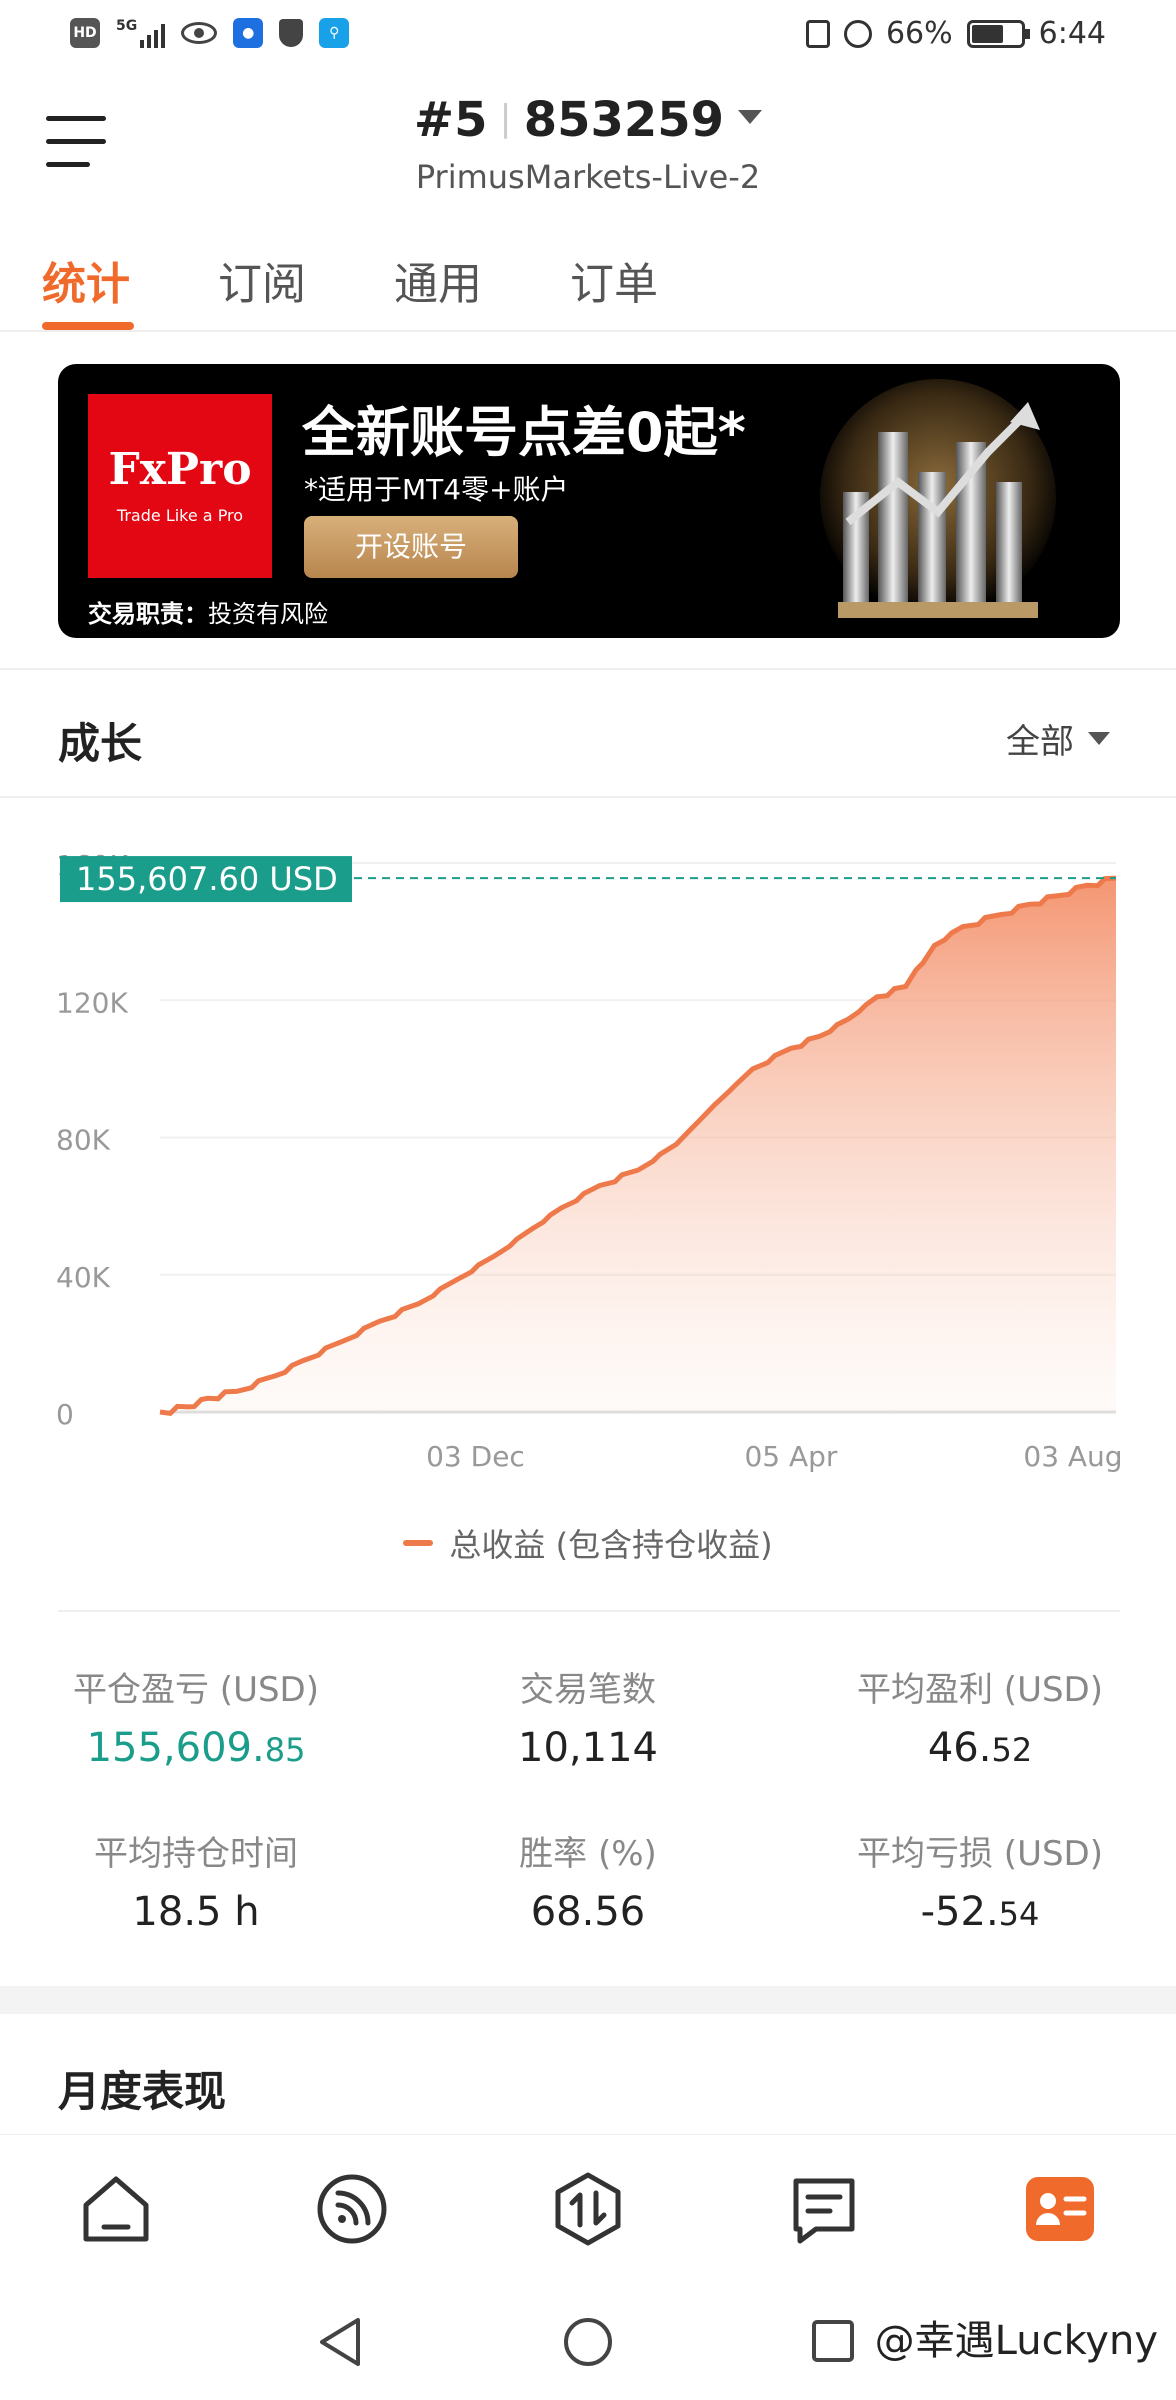 This screenshot has height=2400, width=1176. What do you see at coordinates (980, 1912) in the screenshot?
I see `stat-value: -52.54` at bounding box center [980, 1912].